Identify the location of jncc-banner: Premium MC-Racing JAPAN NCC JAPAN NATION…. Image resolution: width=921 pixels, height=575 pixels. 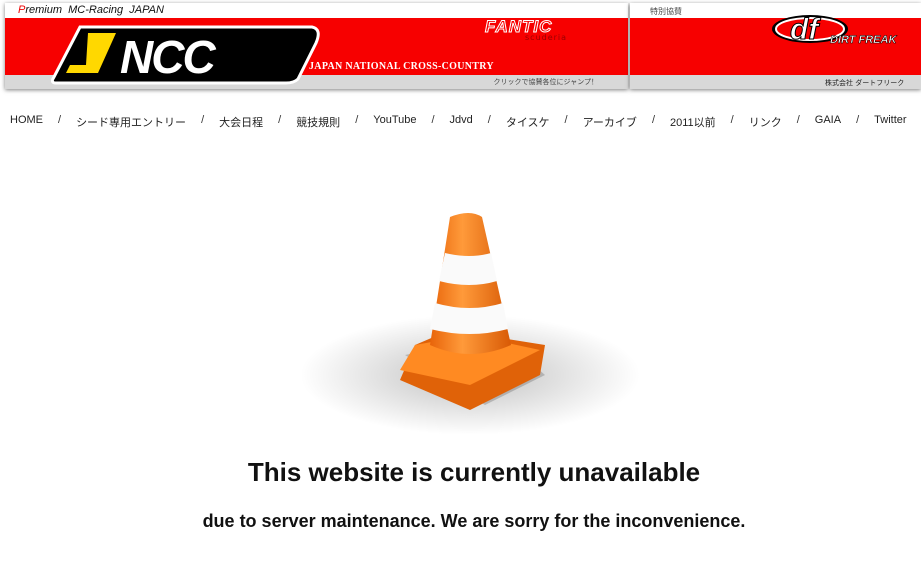
(316, 46).